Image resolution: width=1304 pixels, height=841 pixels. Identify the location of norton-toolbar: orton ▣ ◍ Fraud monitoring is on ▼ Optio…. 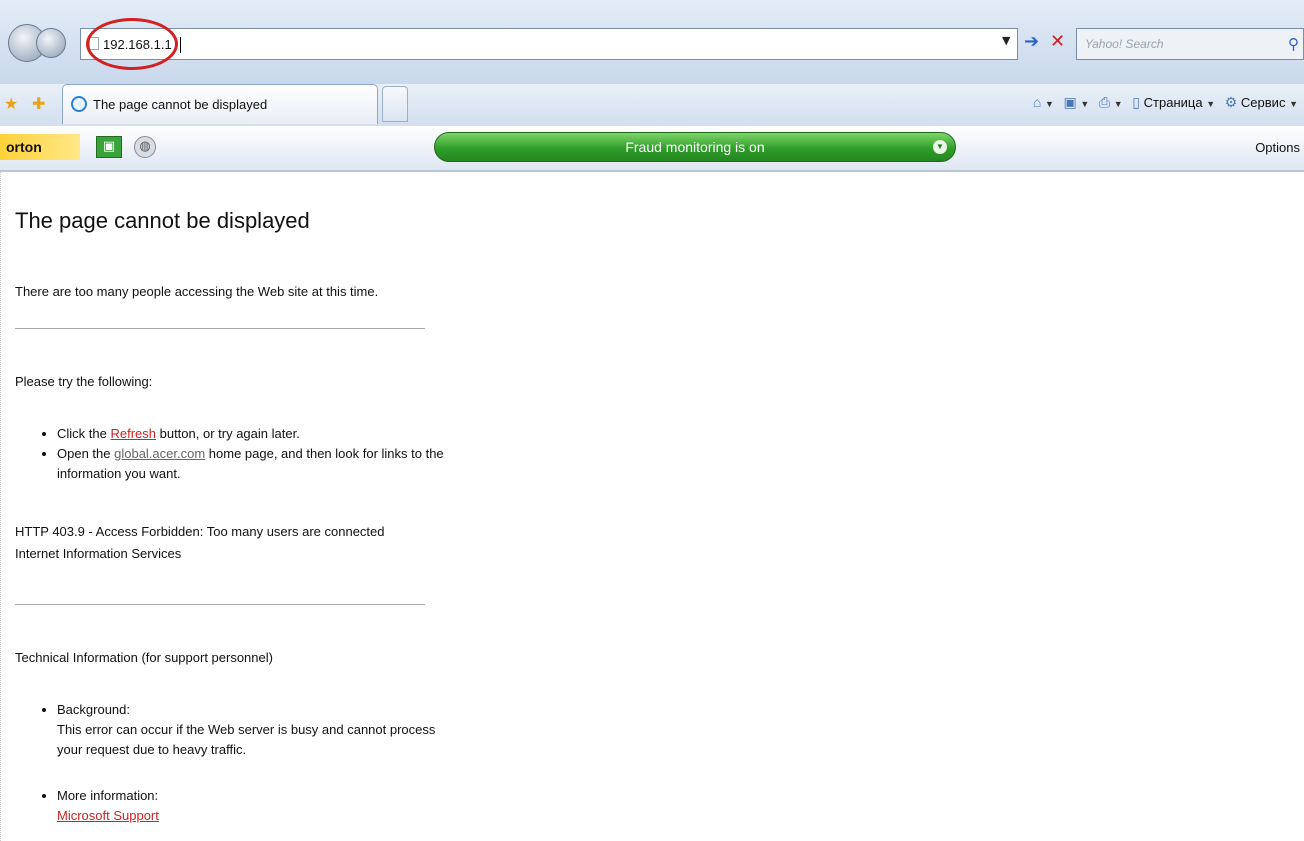
(652, 149).